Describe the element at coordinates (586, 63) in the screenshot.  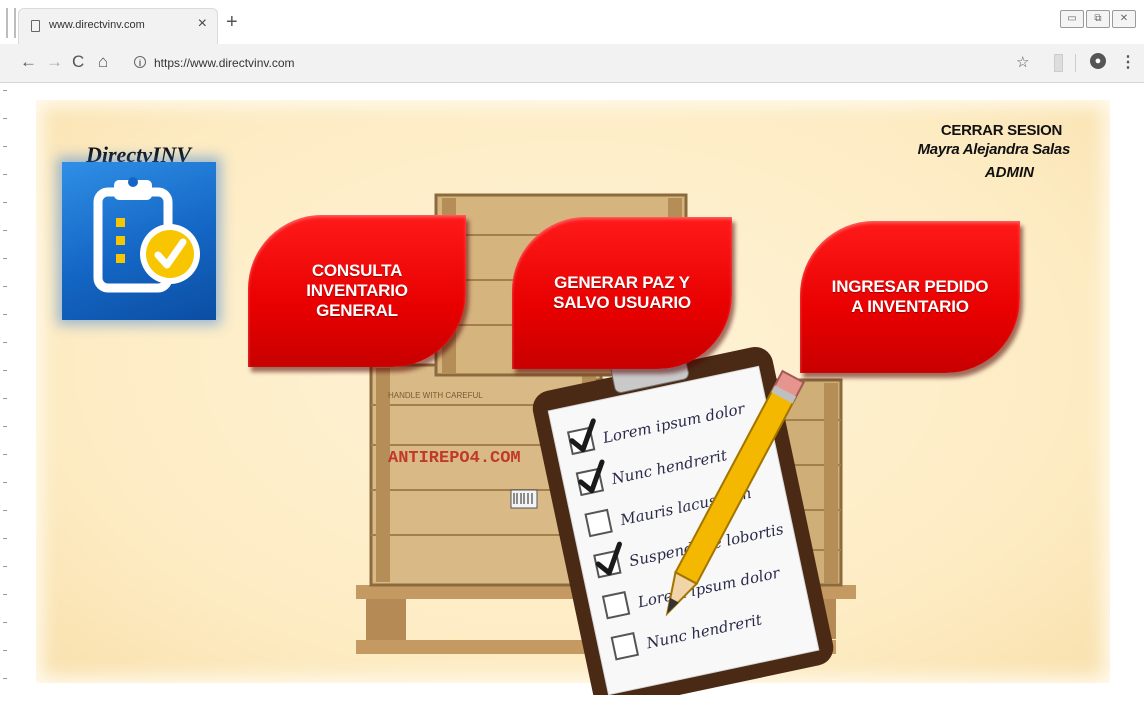
I see `address-bar: i https://www.directvinv.com` at that location.